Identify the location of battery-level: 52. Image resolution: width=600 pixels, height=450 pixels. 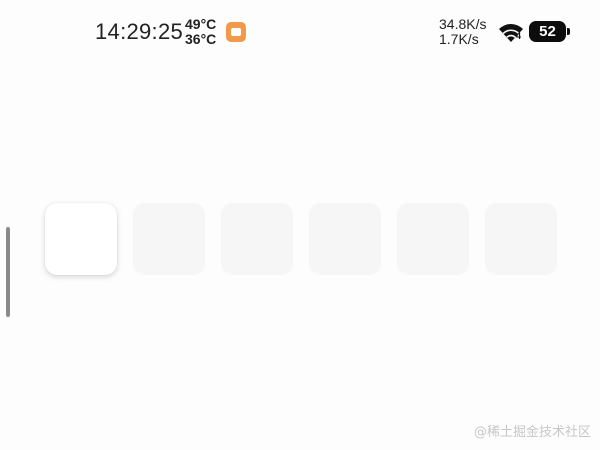
(547, 31).